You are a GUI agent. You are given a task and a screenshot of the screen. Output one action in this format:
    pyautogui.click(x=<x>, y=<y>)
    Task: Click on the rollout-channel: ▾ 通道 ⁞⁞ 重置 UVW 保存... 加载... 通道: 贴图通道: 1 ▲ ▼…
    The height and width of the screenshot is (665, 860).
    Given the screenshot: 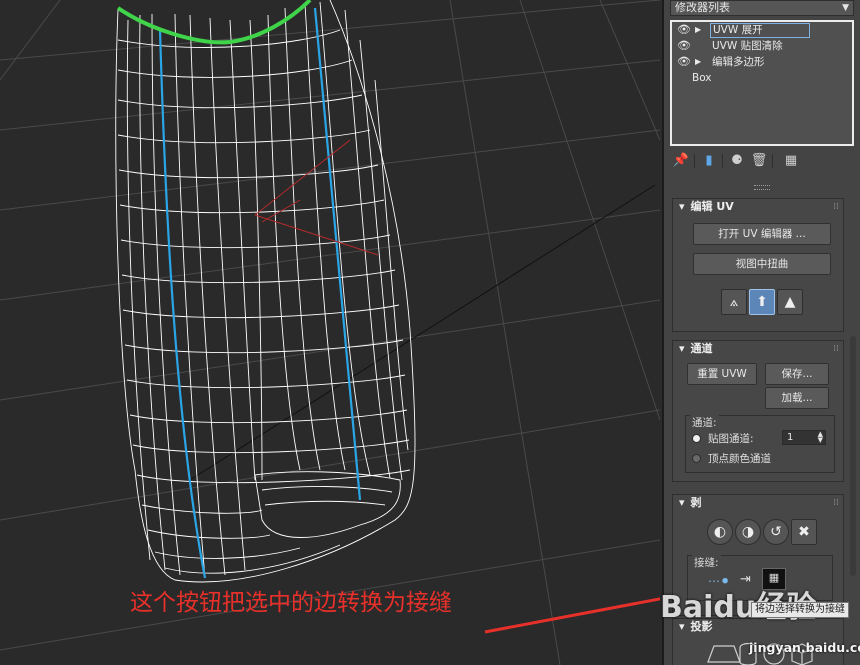 What is the action you would take?
    pyautogui.click(x=758, y=411)
    